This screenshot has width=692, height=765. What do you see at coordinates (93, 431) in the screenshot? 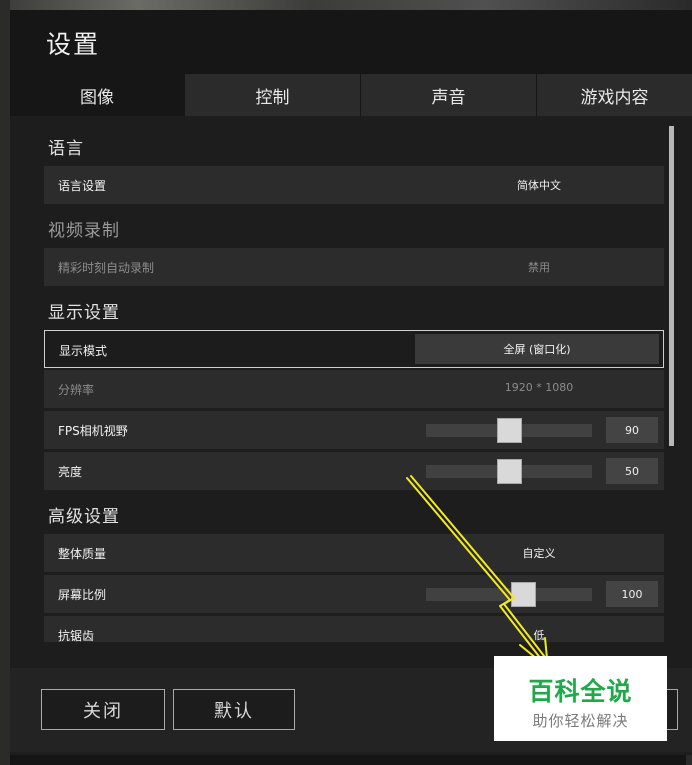
I see `setting-label: FPS相机视野` at bounding box center [93, 431].